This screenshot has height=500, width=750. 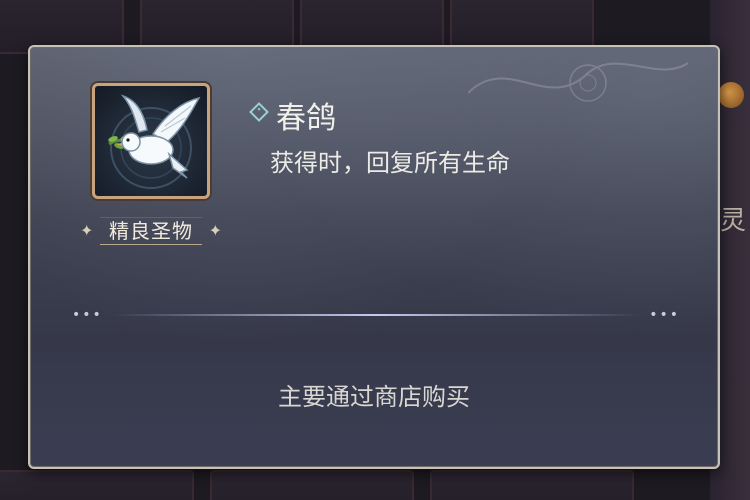 I want to click on panel-ornament, so click(x=578, y=82).